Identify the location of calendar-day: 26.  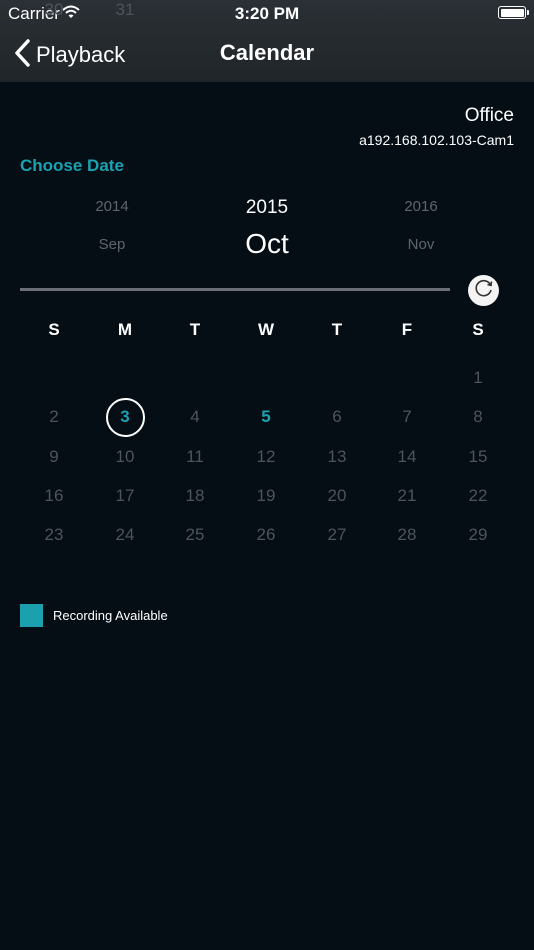
(266, 535).